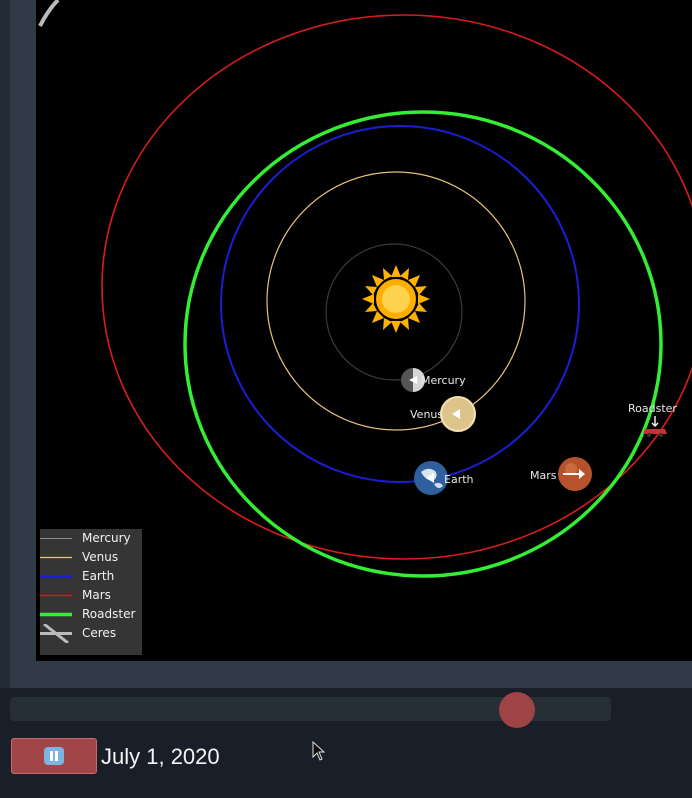 Image resolution: width=692 pixels, height=798 pixels. Describe the element at coordinates (99, 633) in the screenshot. I see `legend-label-ceres: Ceres` at that location.